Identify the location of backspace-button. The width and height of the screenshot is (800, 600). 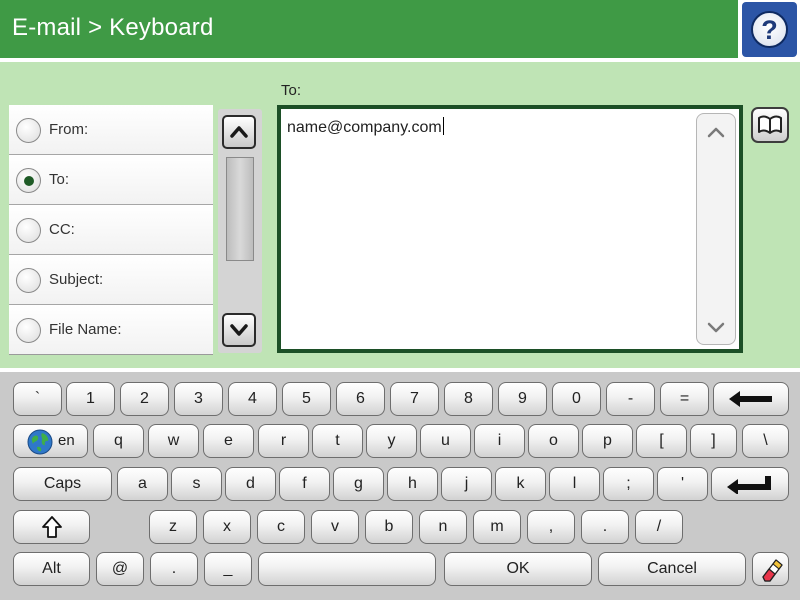
(751, 399).